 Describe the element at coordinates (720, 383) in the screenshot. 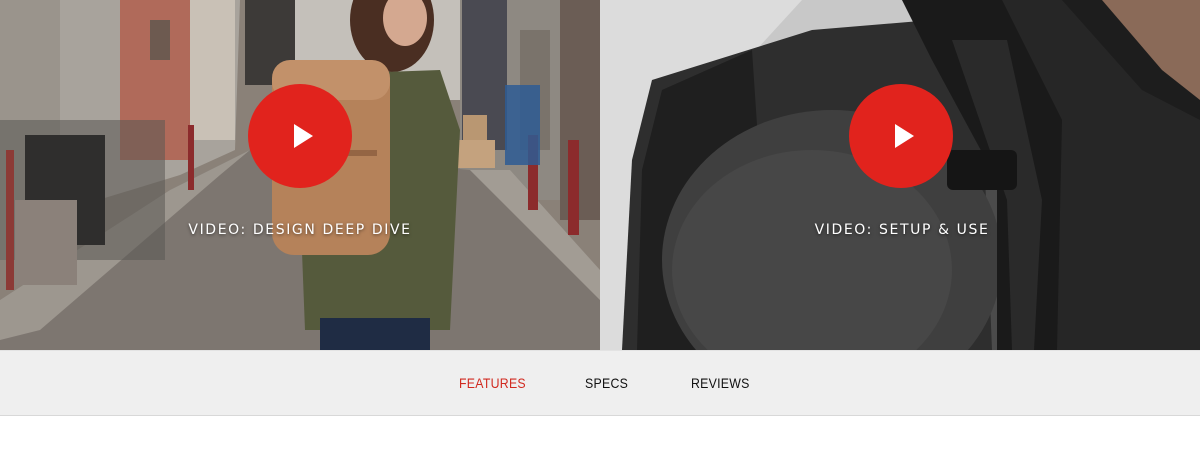

I see `tab-reviews: REVIEWS` at that location.